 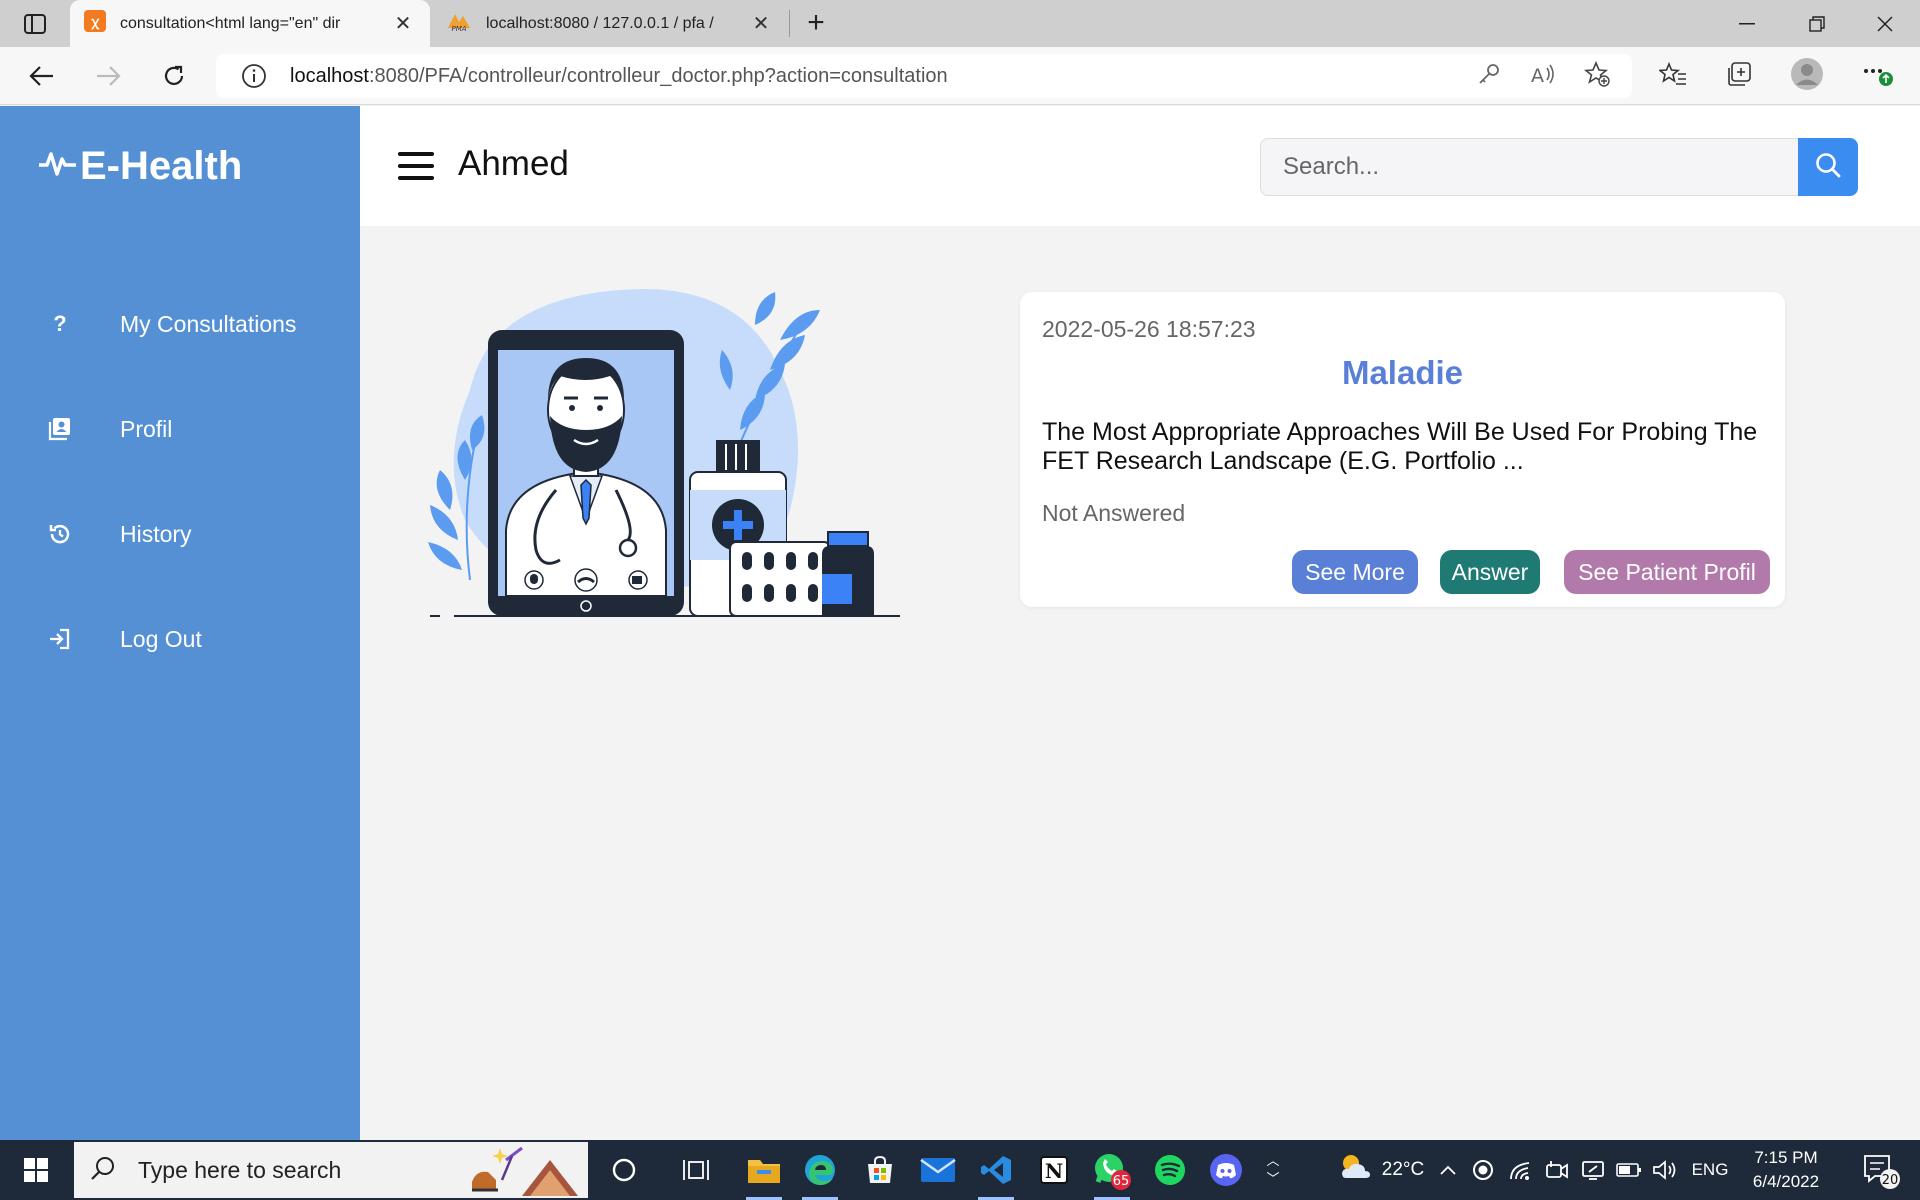 I want to click on sidebar-item-log-out: Log Out, so click(x=180, y=639).